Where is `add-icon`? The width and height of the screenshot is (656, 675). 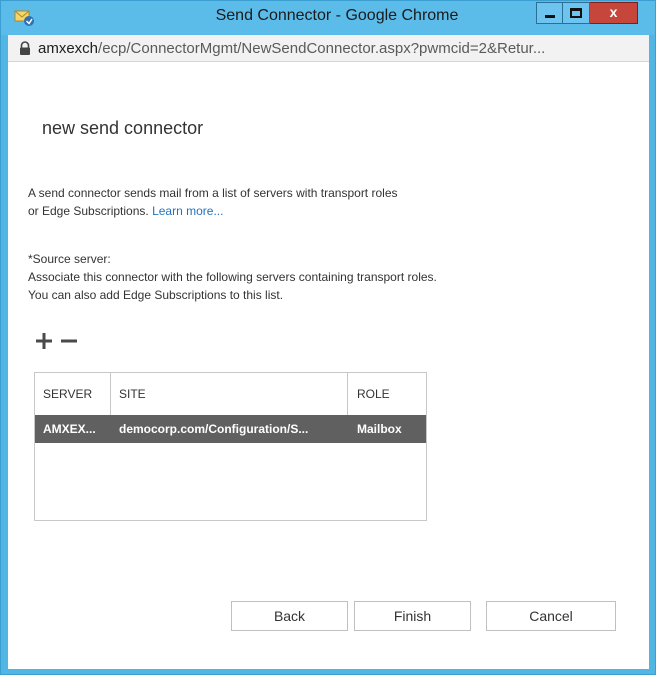 add-icon is located at coordinates (44, 341).